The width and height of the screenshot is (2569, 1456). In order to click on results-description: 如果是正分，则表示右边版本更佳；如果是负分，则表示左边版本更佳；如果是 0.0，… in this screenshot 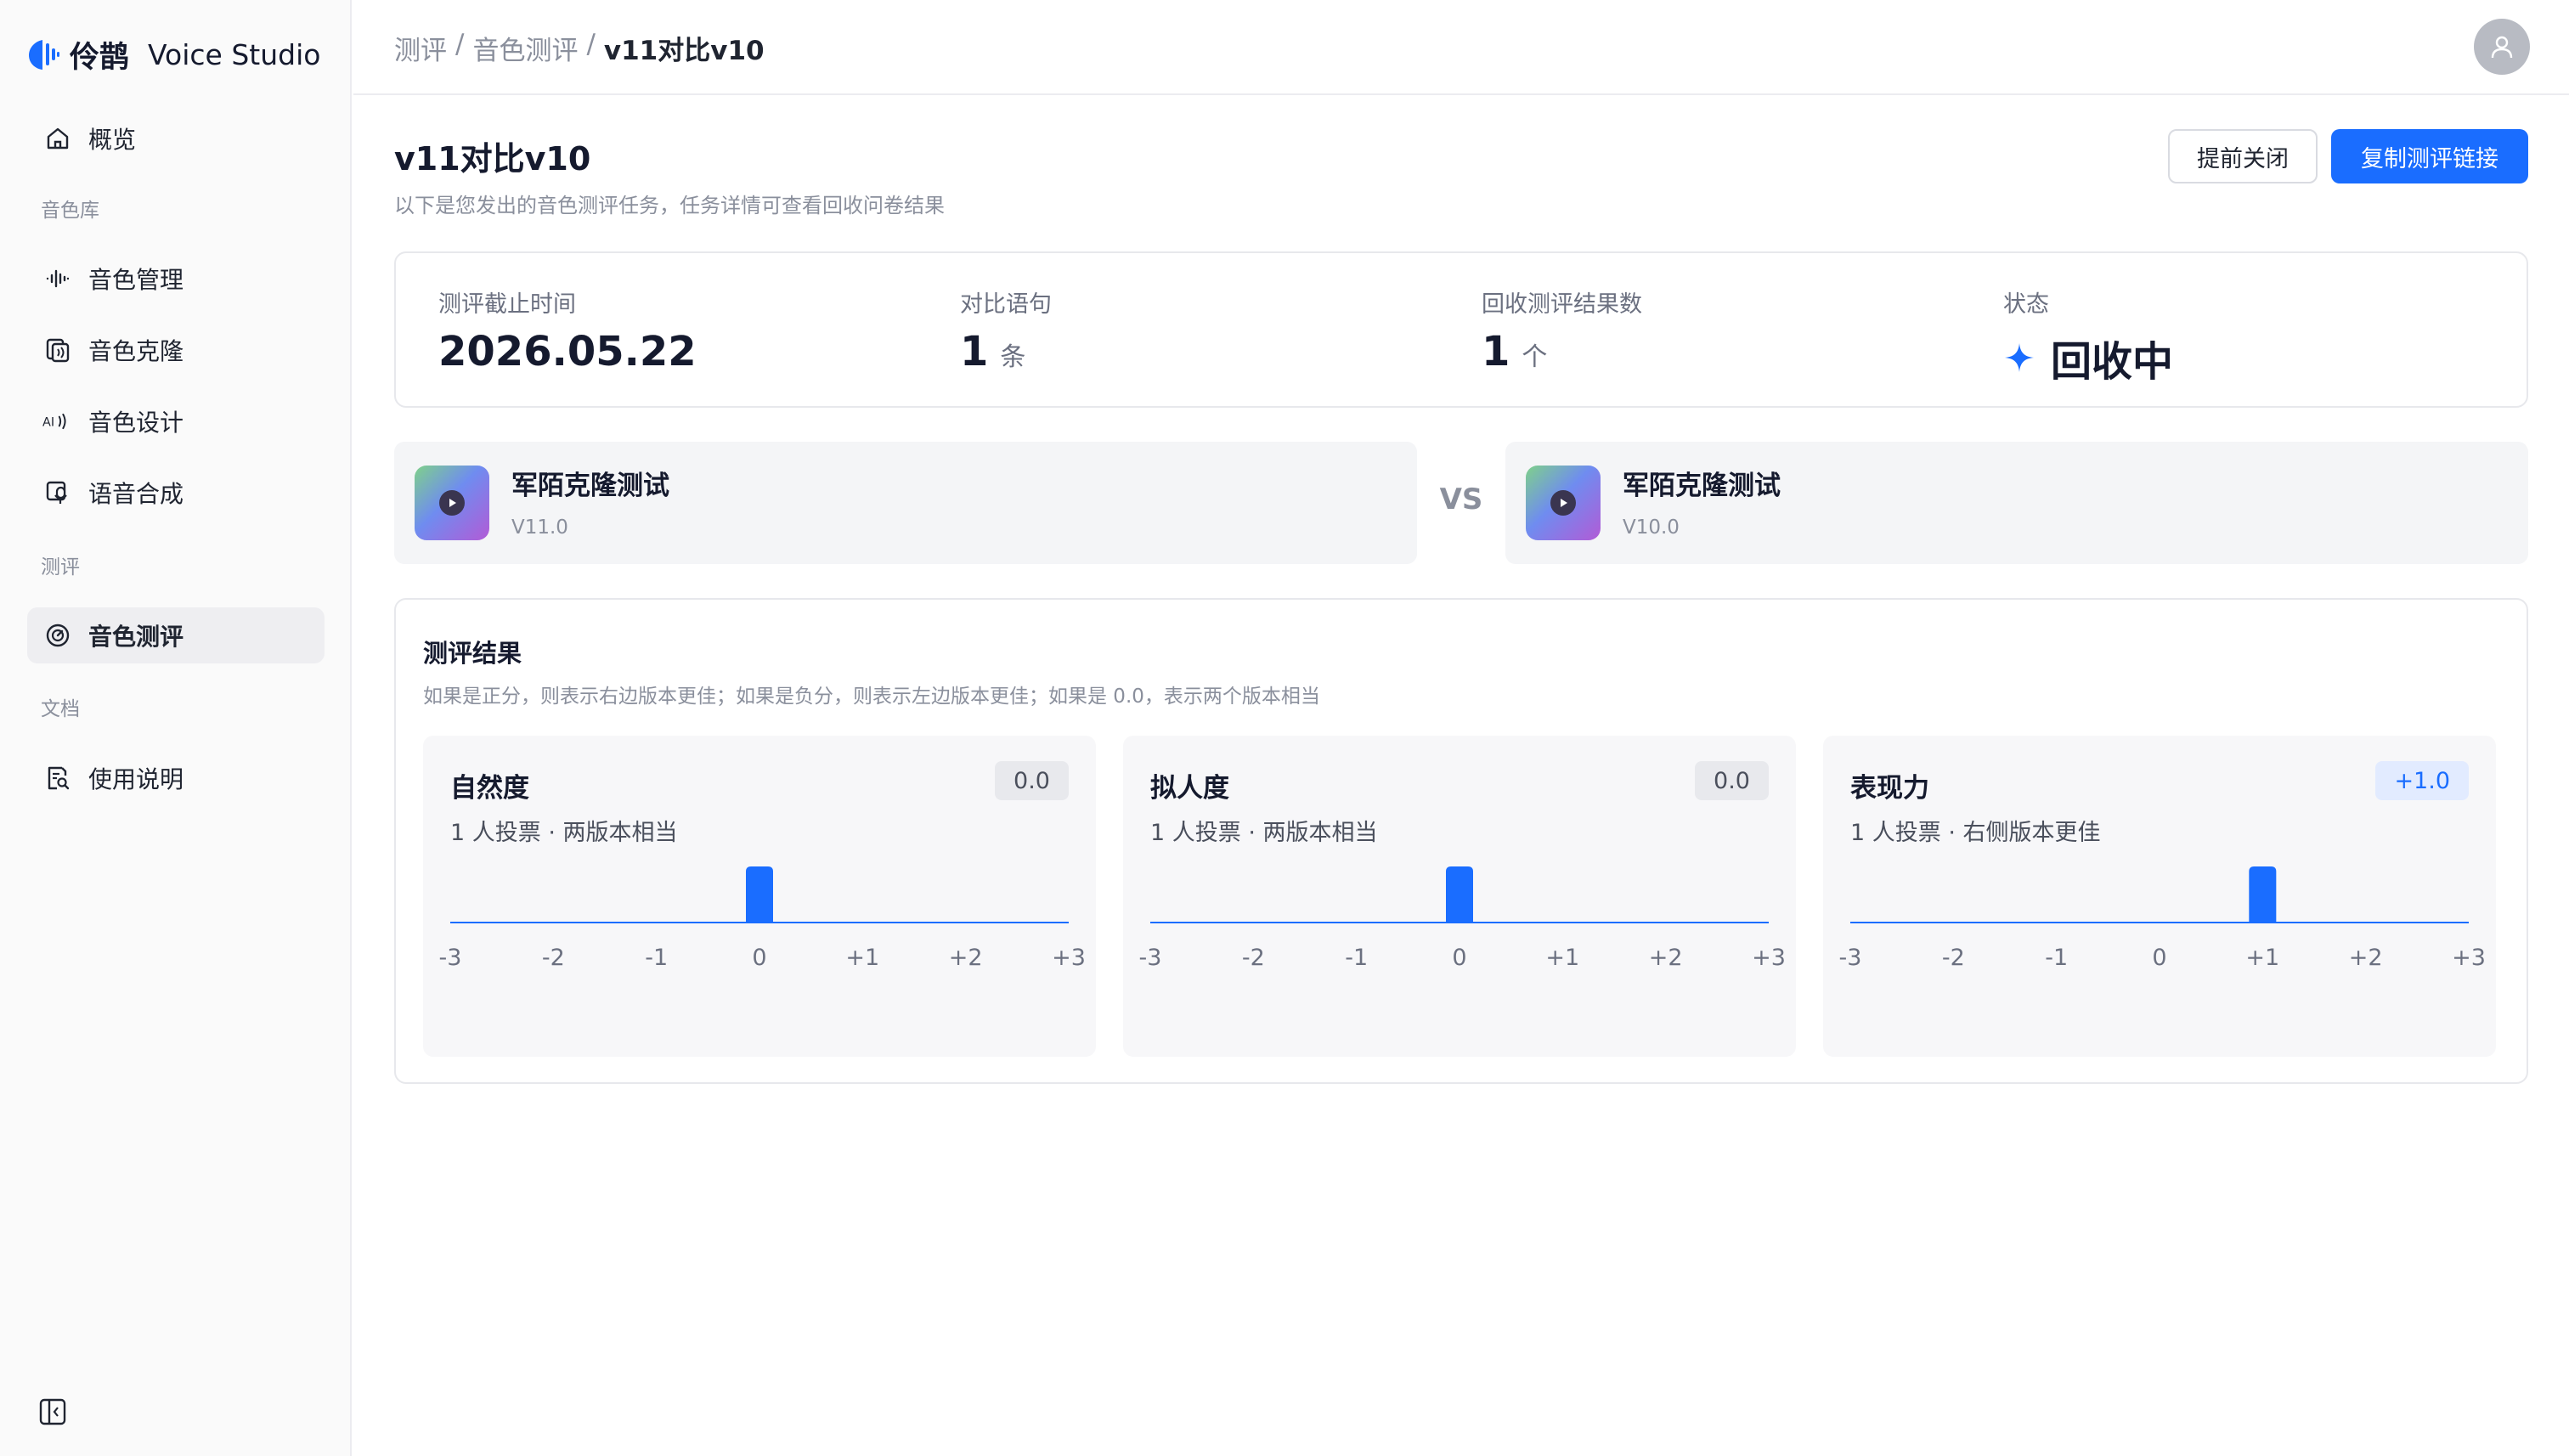, I will do `click(872, 697)`.